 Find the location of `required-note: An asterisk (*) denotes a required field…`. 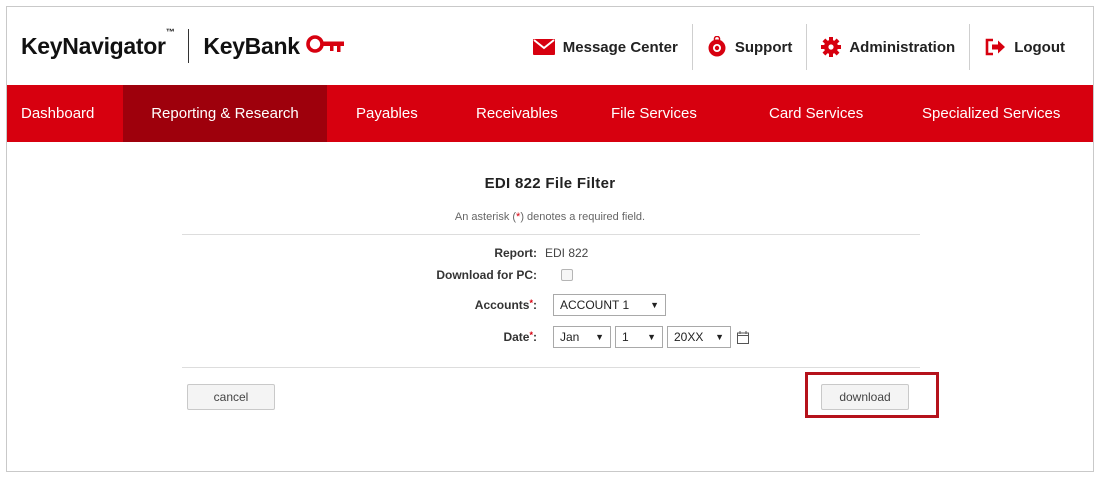

required-note: An asterisk (*) denotes a required field… is located at coordinates (550, 217).